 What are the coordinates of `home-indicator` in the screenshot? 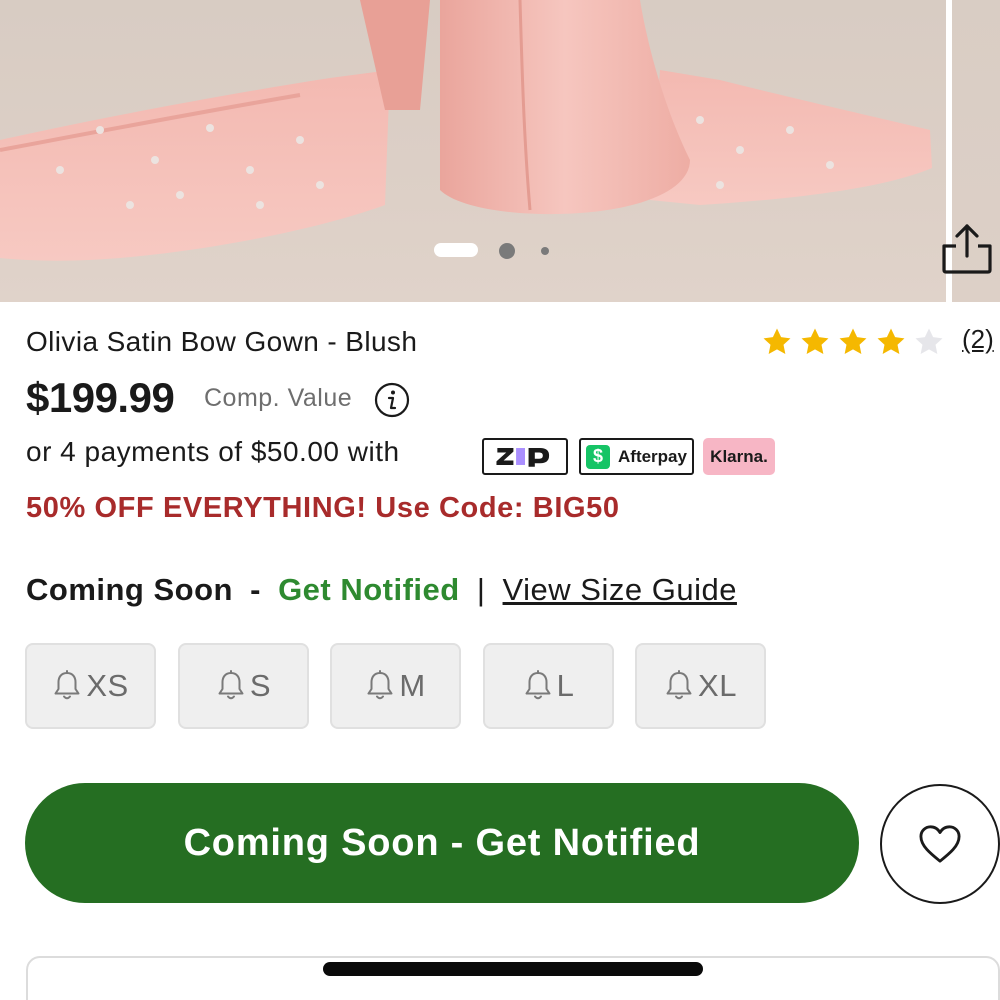 It's located at (513, 969).